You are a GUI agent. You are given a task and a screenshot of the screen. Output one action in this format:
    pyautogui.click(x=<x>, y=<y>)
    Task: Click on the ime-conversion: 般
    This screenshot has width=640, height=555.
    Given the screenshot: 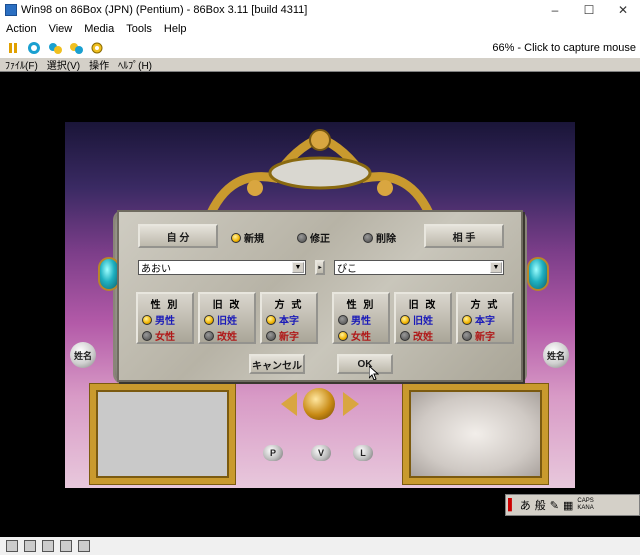 What is the action you would take?
    pyautogui.click(x=540, y=505)
    